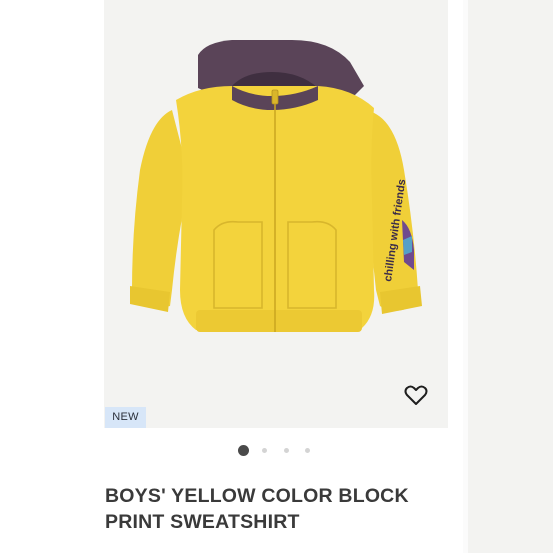  Describe the element at coordinates (202, 522) in the screenshot. I see `product-title-line-2: PRINT SWEATSHIRT` at that location.